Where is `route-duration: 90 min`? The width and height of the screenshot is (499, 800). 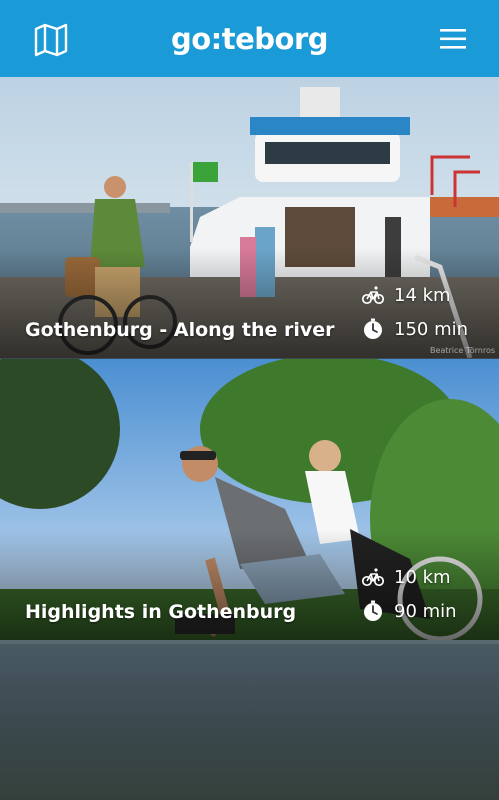
route-duration: 90 min is located at coordinates (409, 611).